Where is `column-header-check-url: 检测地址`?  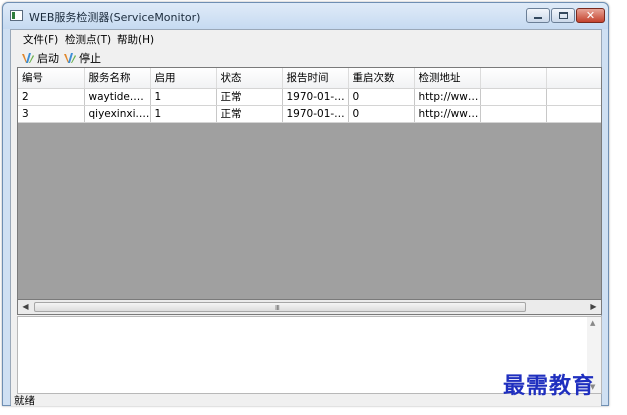
column-header-check-url: 检测地址 is located at coordinates (447, 78).